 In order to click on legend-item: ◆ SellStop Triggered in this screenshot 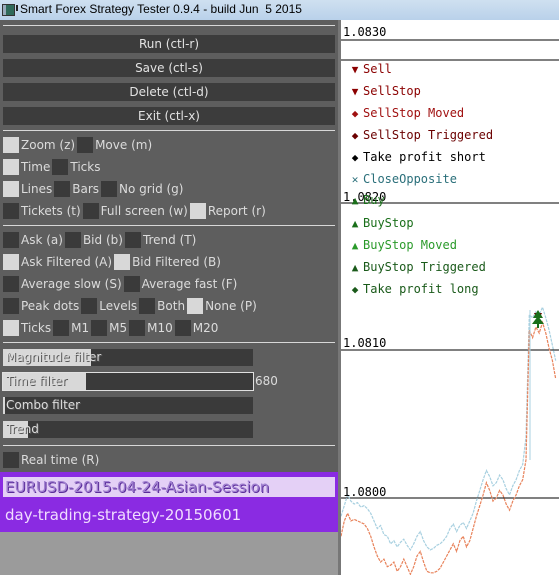, I will do `click(421, 135)`.